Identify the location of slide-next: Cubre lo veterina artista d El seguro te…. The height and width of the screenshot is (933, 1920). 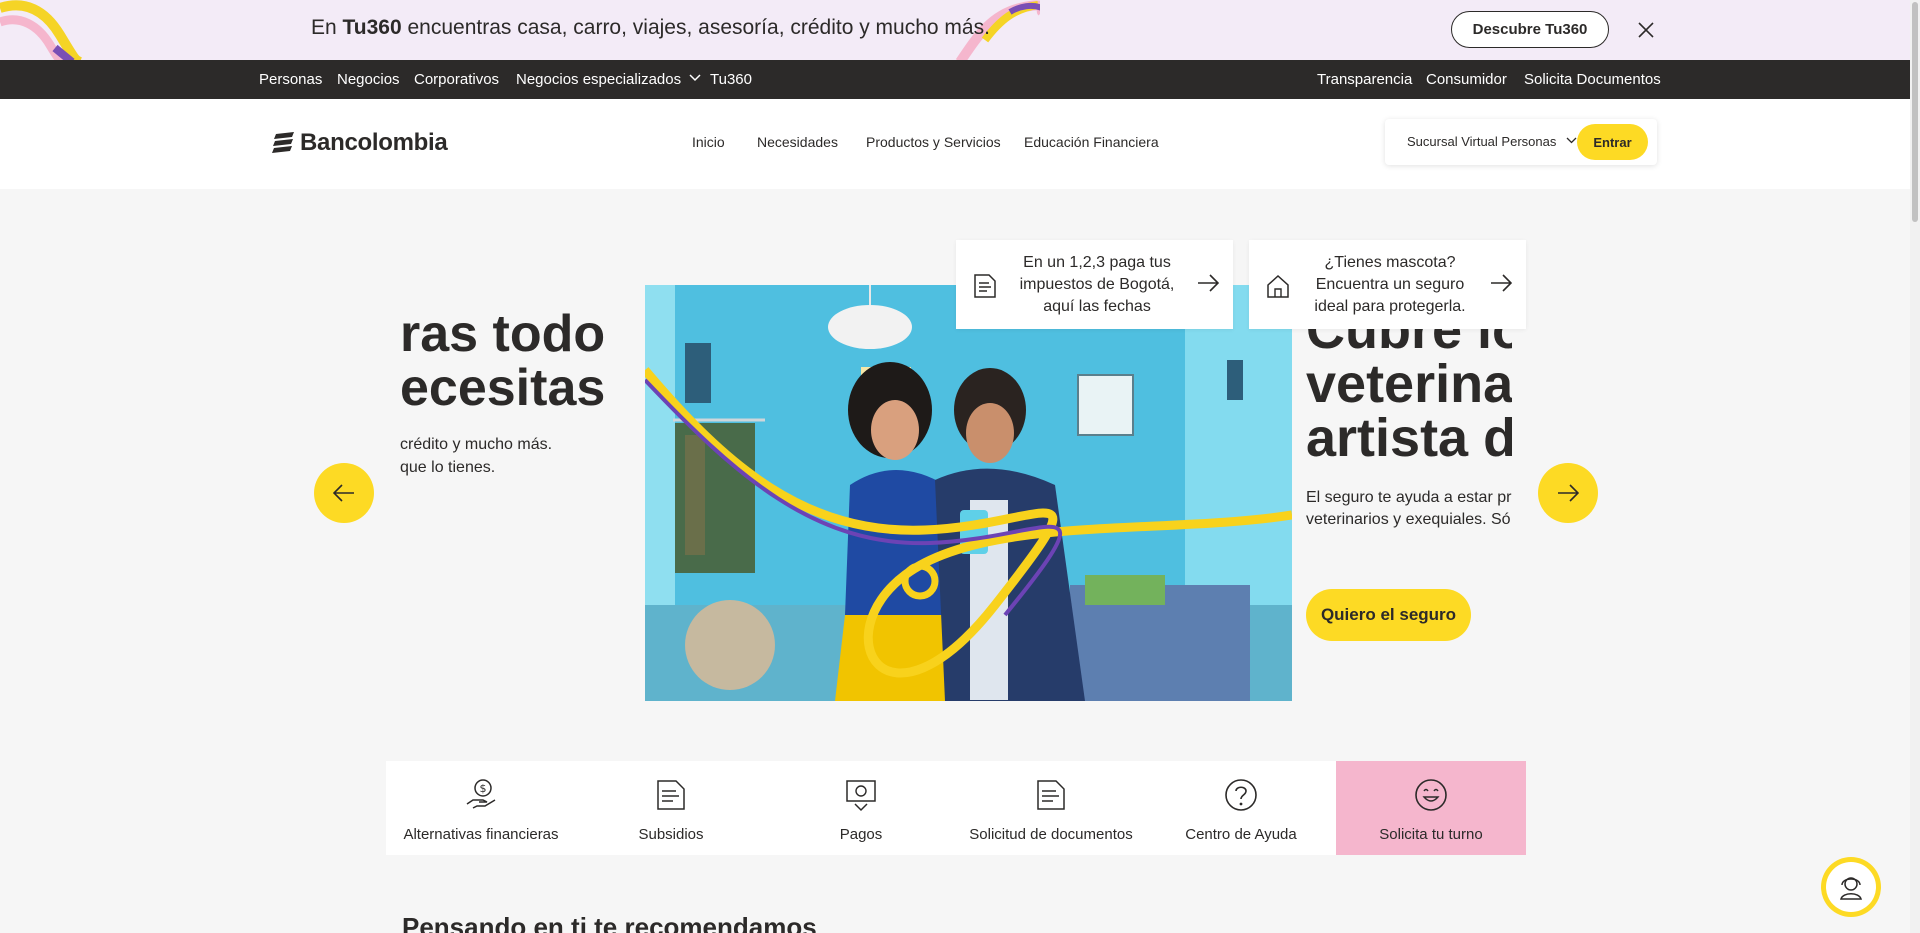
(1409, 493).